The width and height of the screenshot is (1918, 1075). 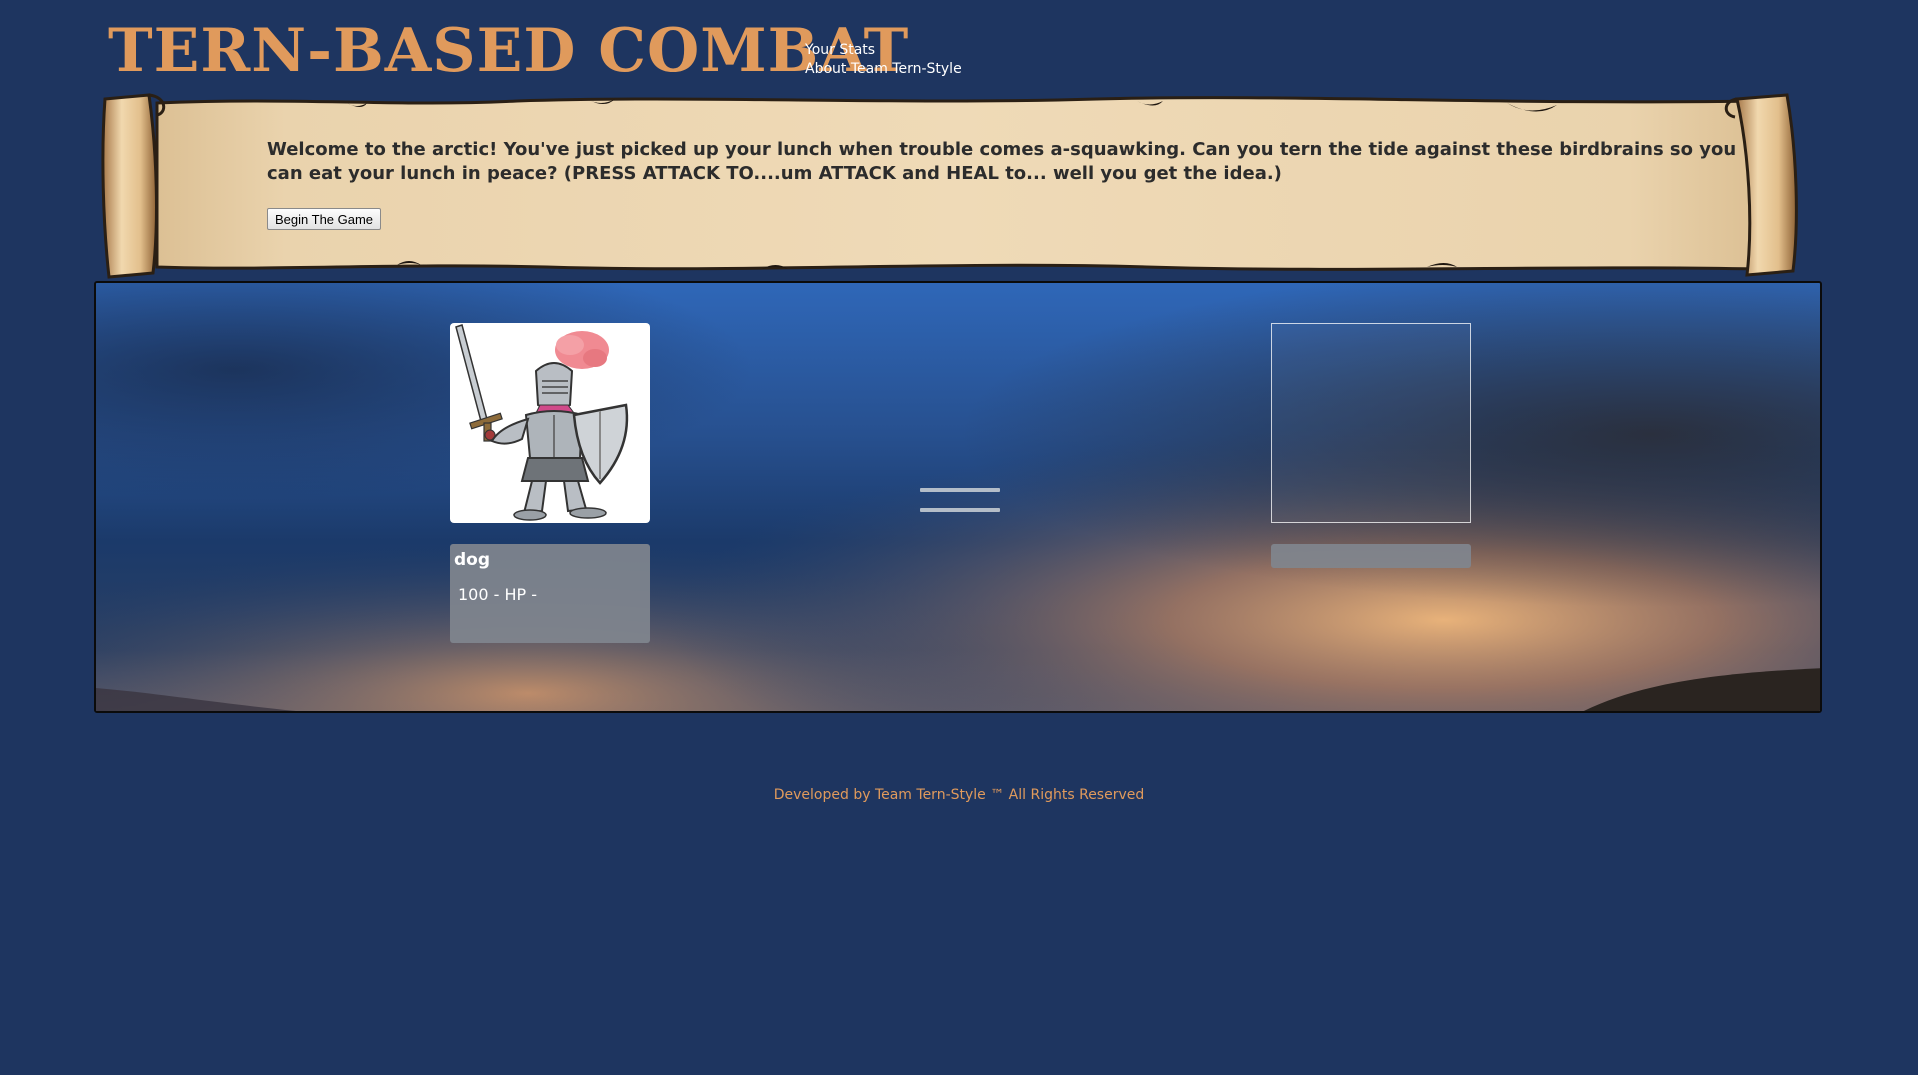 I want to click on begin-game-button: Begin The Game, so click(x=324, y=219).